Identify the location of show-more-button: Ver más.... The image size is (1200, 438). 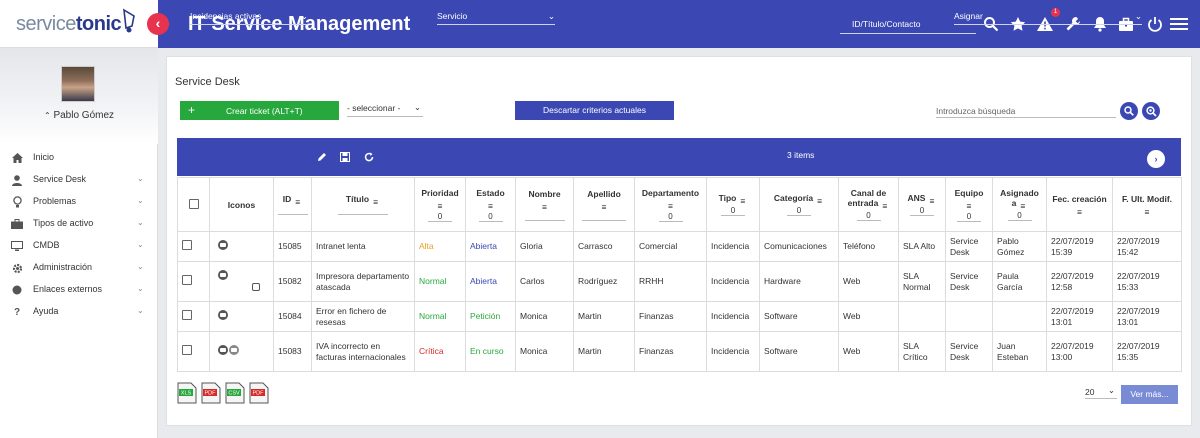
(1149, 394).